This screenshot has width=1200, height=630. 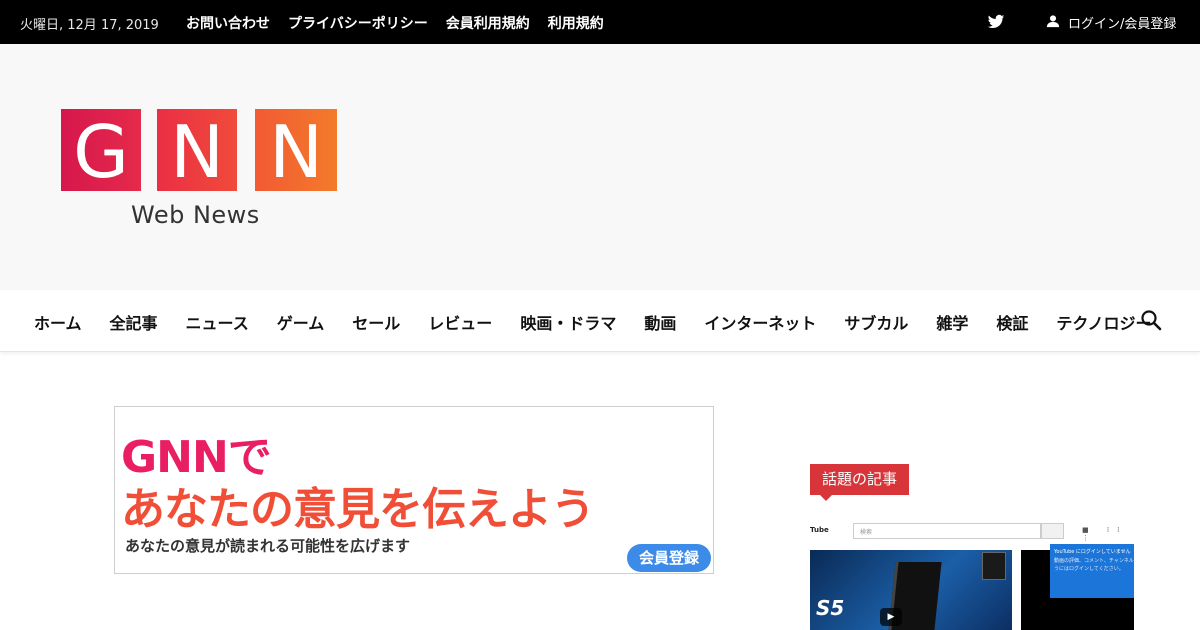 I want to click on site-logo: G N N Web News, so click(x=199, y=174).